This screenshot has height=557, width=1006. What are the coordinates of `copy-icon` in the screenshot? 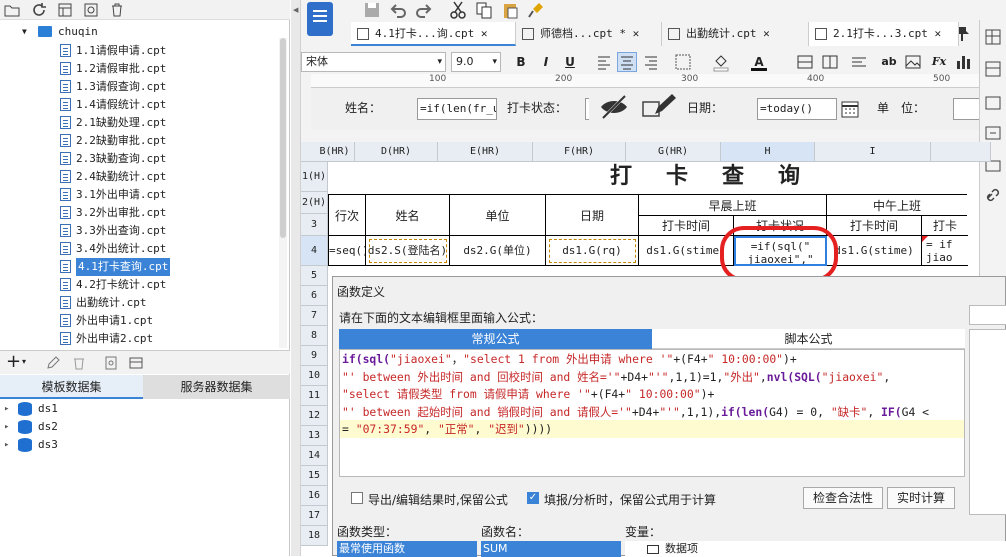 It's located at (484, 10).